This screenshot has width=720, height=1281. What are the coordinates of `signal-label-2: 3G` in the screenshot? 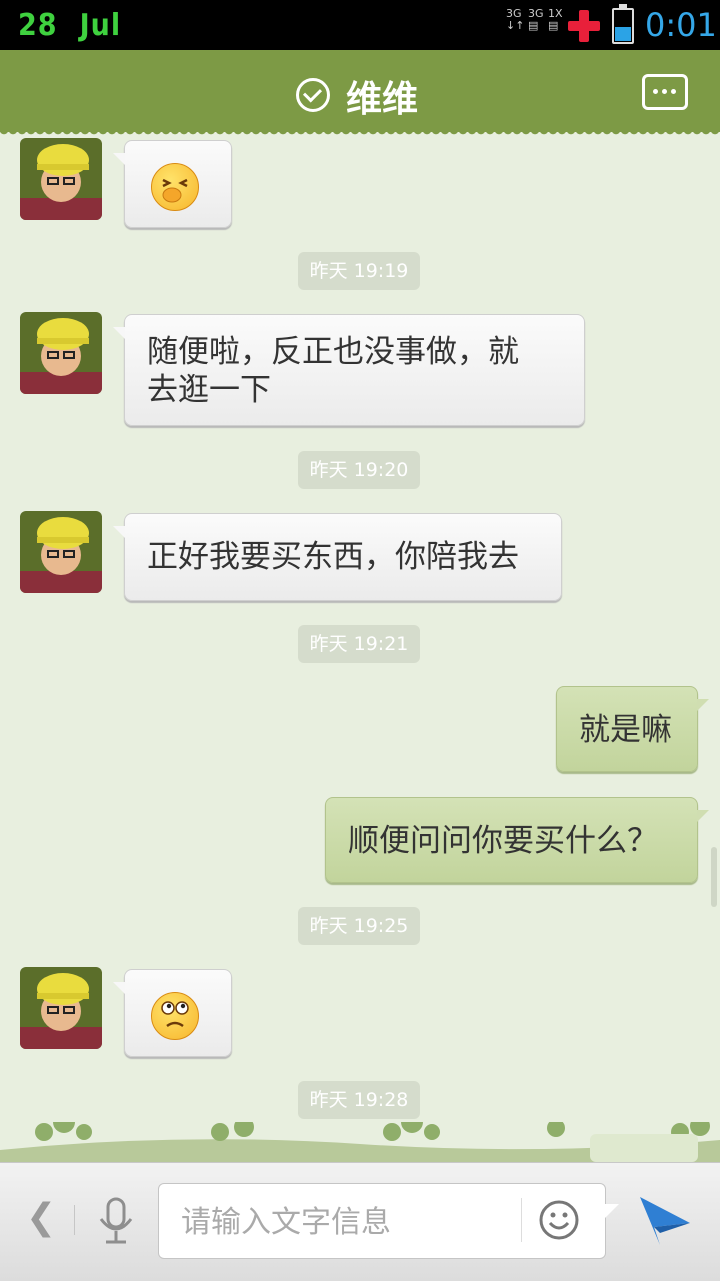 It's located at (536, 13).